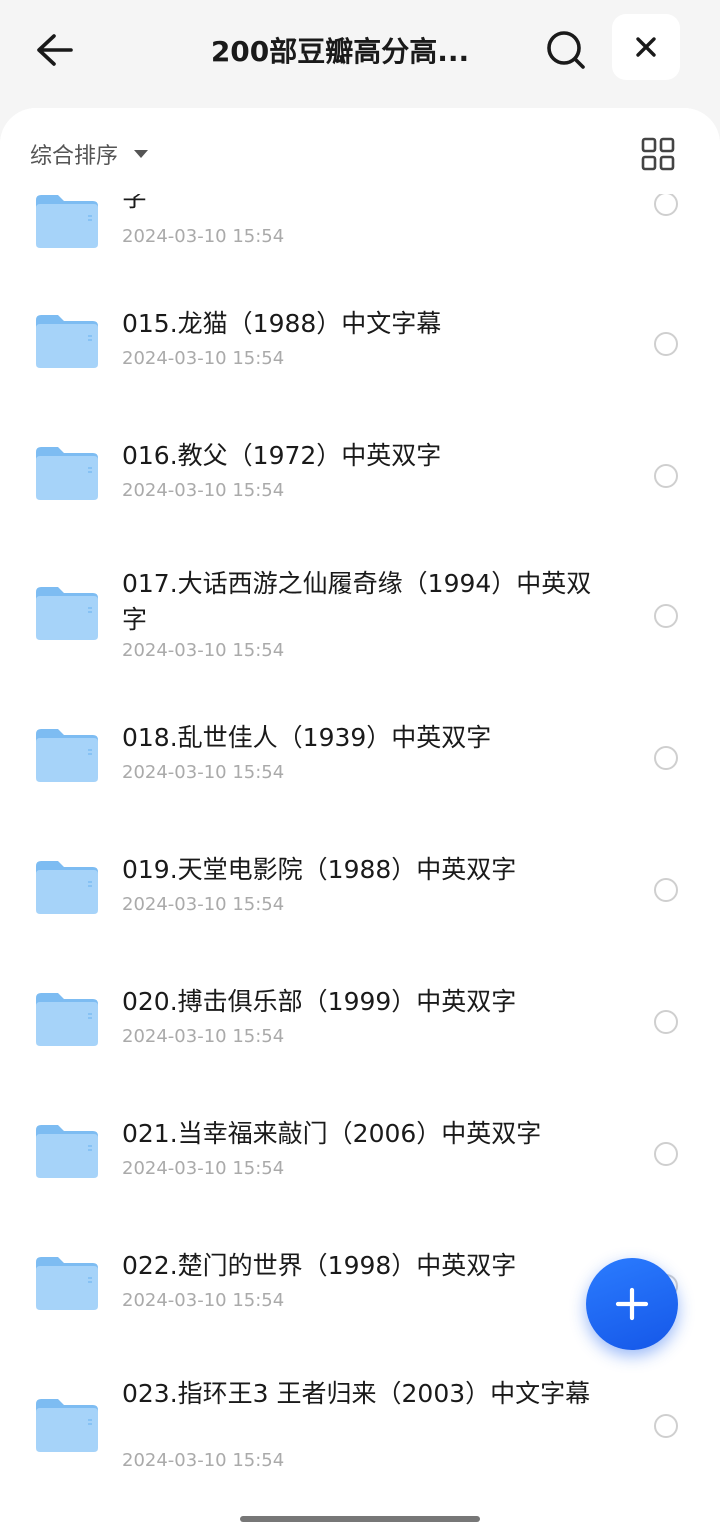  I want to click on sort-label: 综合排序, so click(74, 156).